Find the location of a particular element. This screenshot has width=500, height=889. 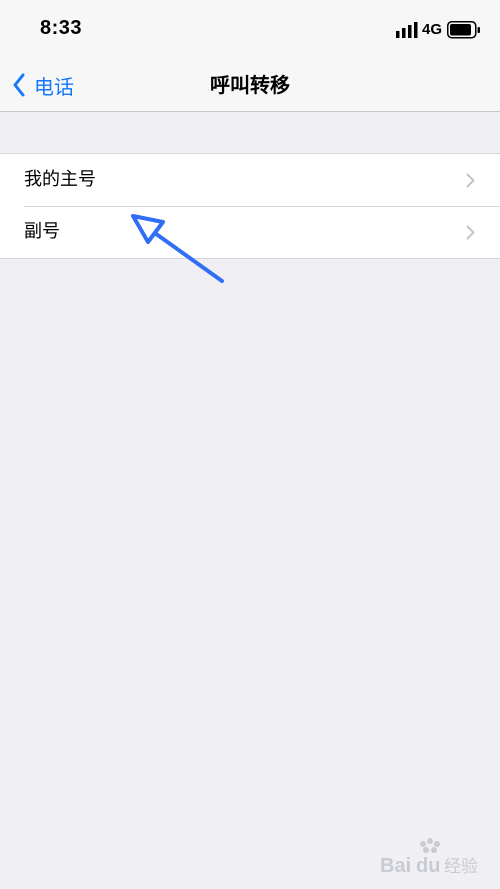

top-bar: 8:33 4G 电话 呼叫转移 is located at coordinates (250, 56).